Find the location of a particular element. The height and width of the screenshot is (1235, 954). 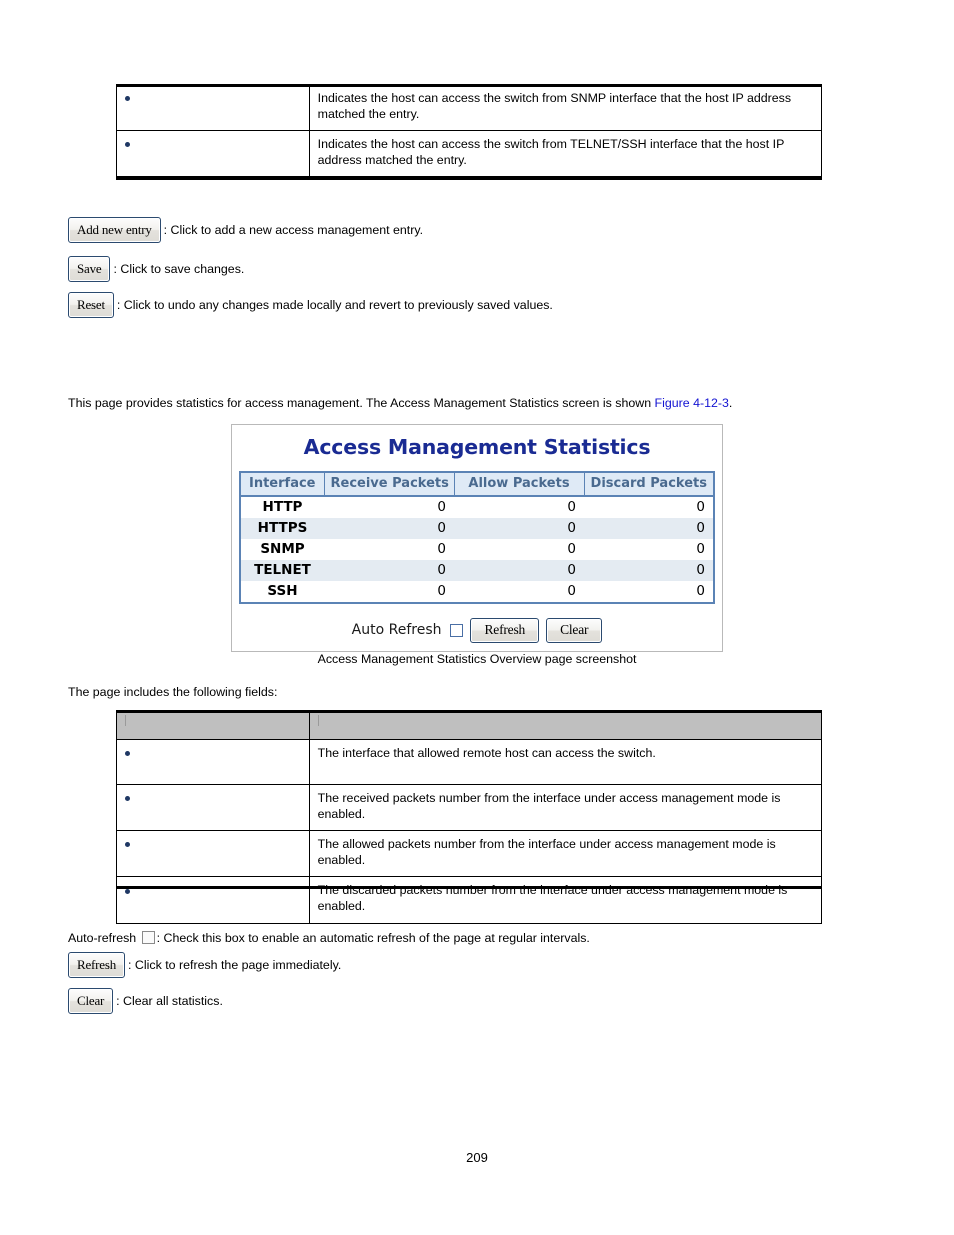

clear-help-text: : Clear all statistics. is located at coordinates (169, 1001).